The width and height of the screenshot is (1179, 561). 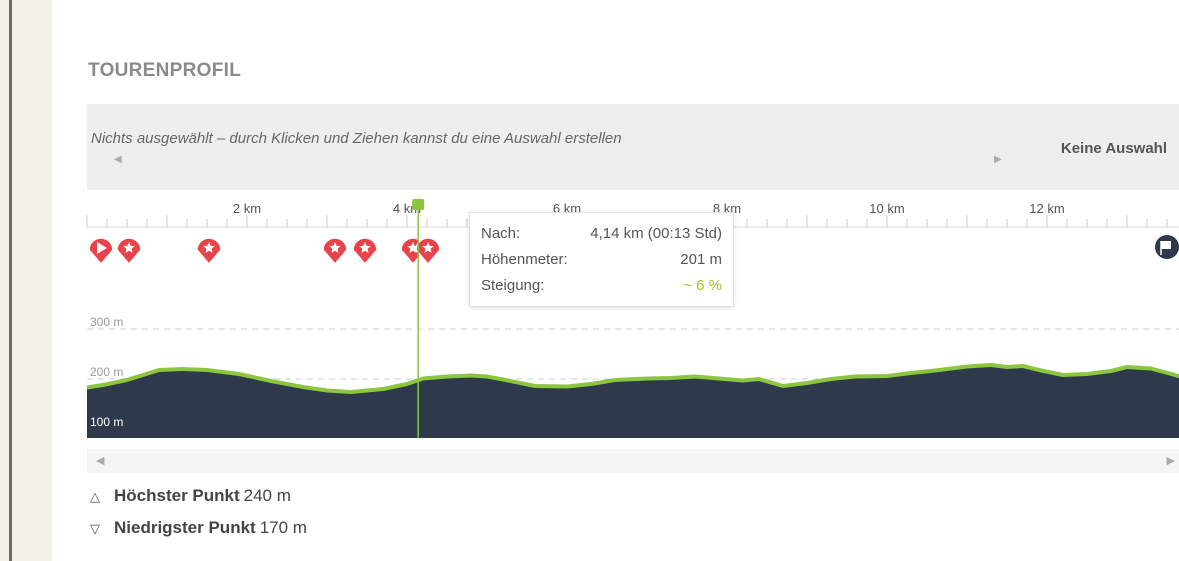 I want to click on triangle-down-icon: ▽, so click(x=95, y=528).